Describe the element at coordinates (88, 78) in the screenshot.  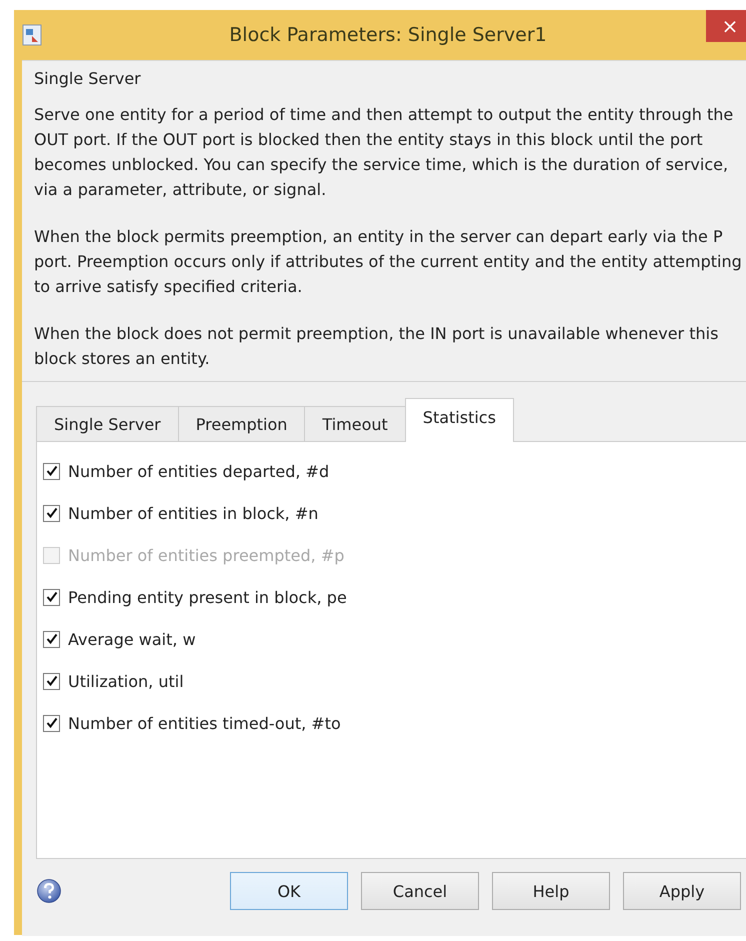
I see `block-name: Single Server` at that location.